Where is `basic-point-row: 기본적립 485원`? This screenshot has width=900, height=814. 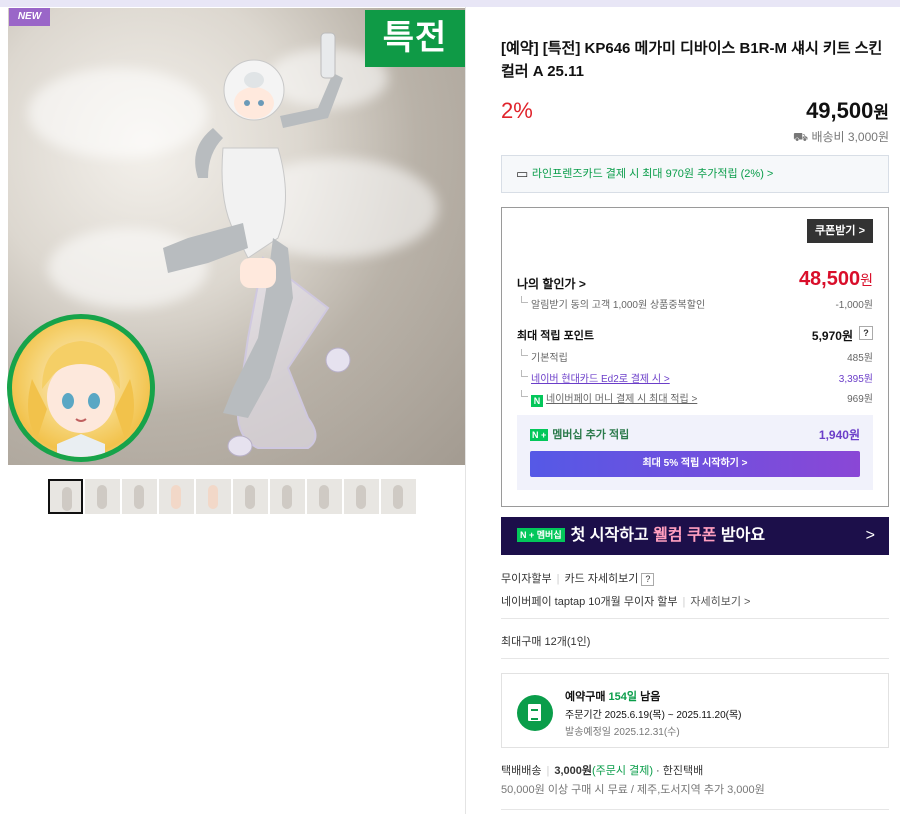 basic-point-row: 기본적립 485원 is located at coordinates (695, 356).